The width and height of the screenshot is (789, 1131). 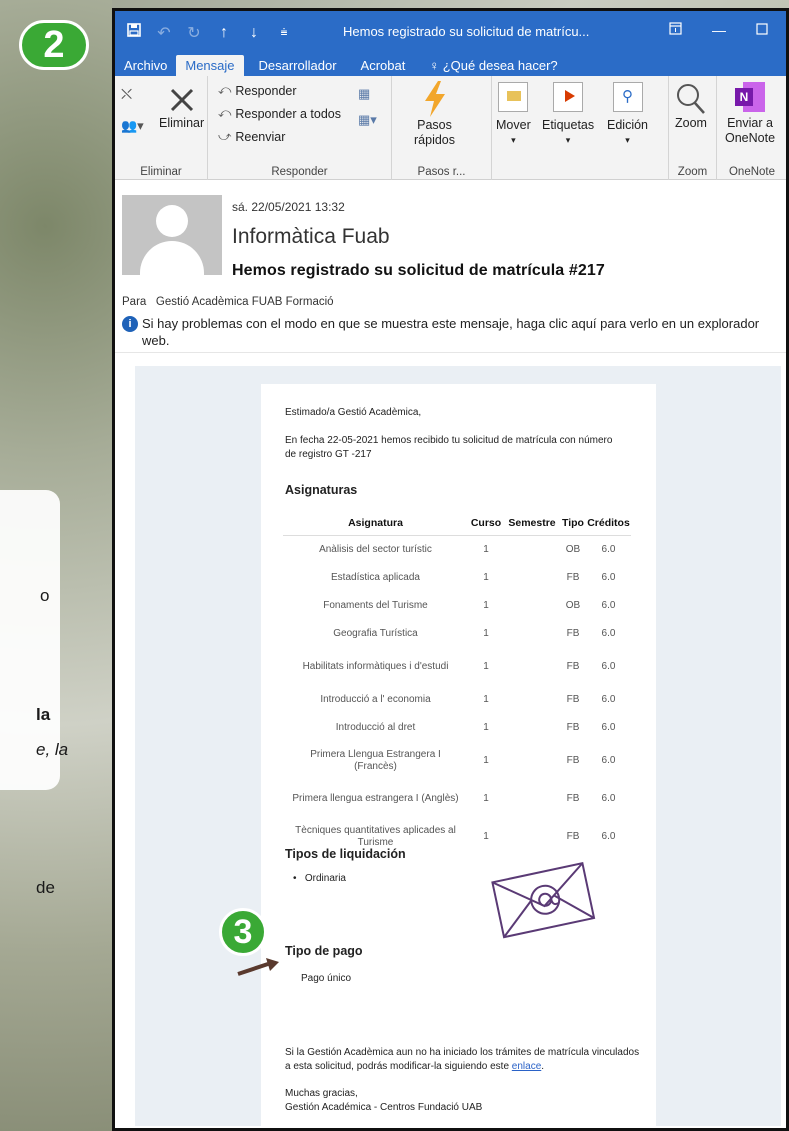 I want to click on group-label: Zoom, so click(x=692, y=172).